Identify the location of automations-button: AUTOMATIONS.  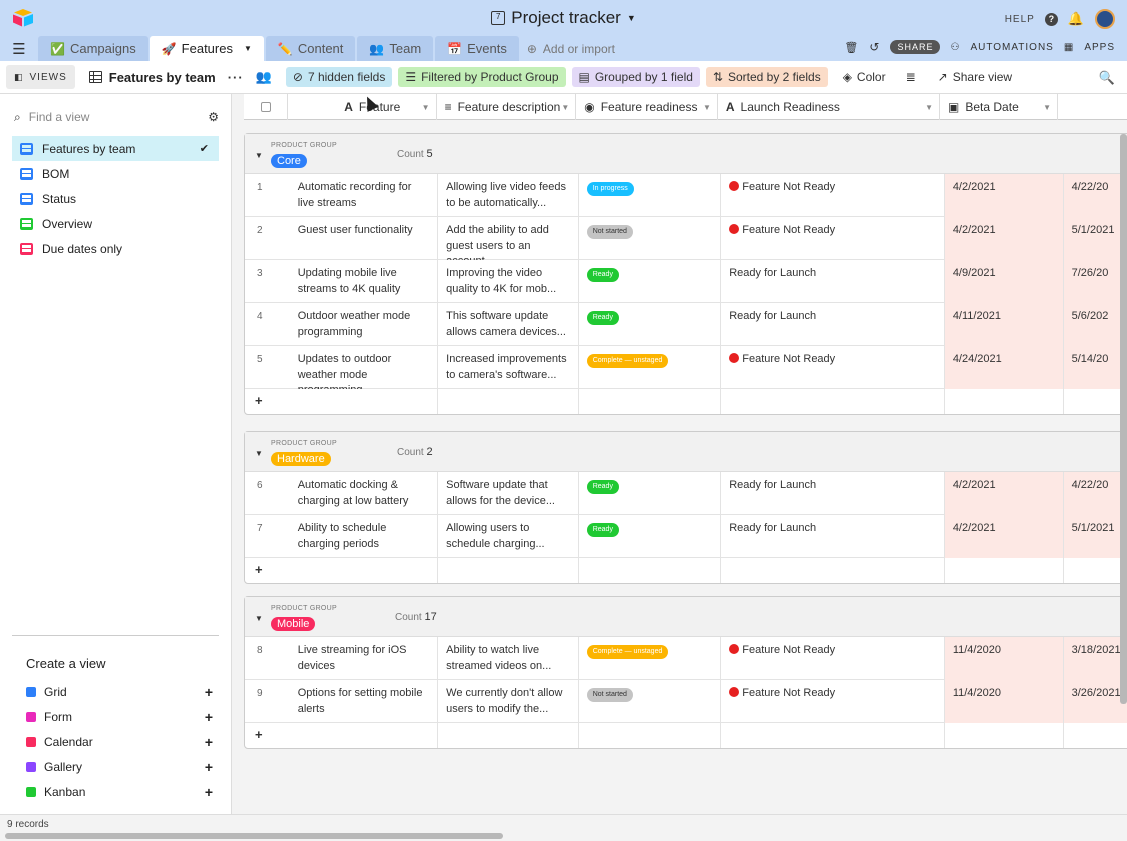
(1011, 47).